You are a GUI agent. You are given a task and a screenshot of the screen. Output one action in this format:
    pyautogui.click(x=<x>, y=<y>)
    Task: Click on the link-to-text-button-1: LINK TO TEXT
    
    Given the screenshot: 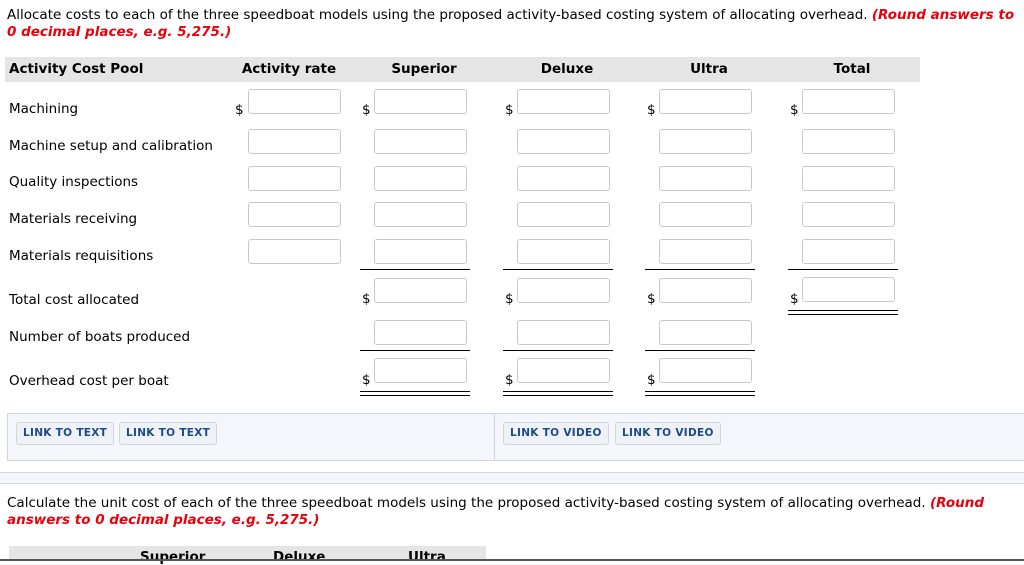 What is the action you would take?
    pyautogui.click(x=65, y=433)
    